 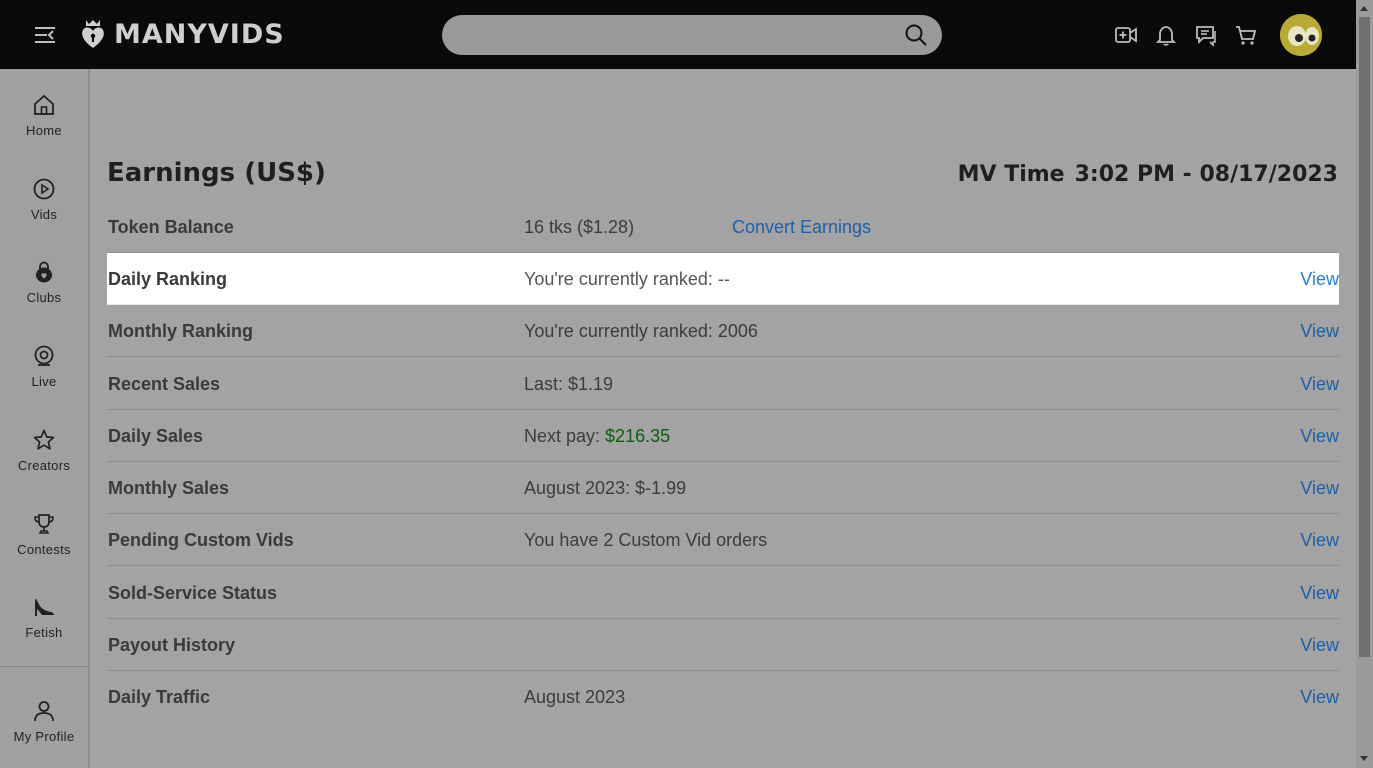 What do you see at coordinates (569, 384) in the screenshot?
I see `row-value: Last: $1.19` at bounding box center [569, 384].